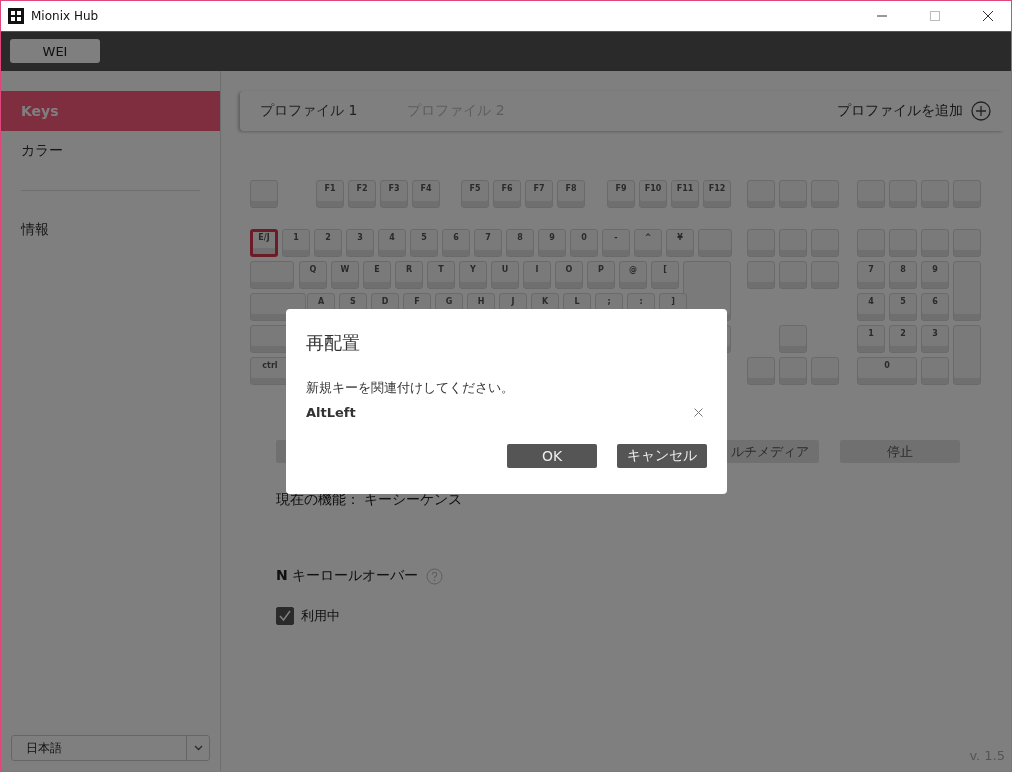  Describe the element at coordinates (633, 275) in the screenshot. I see `keyboard-key: @` at that location.